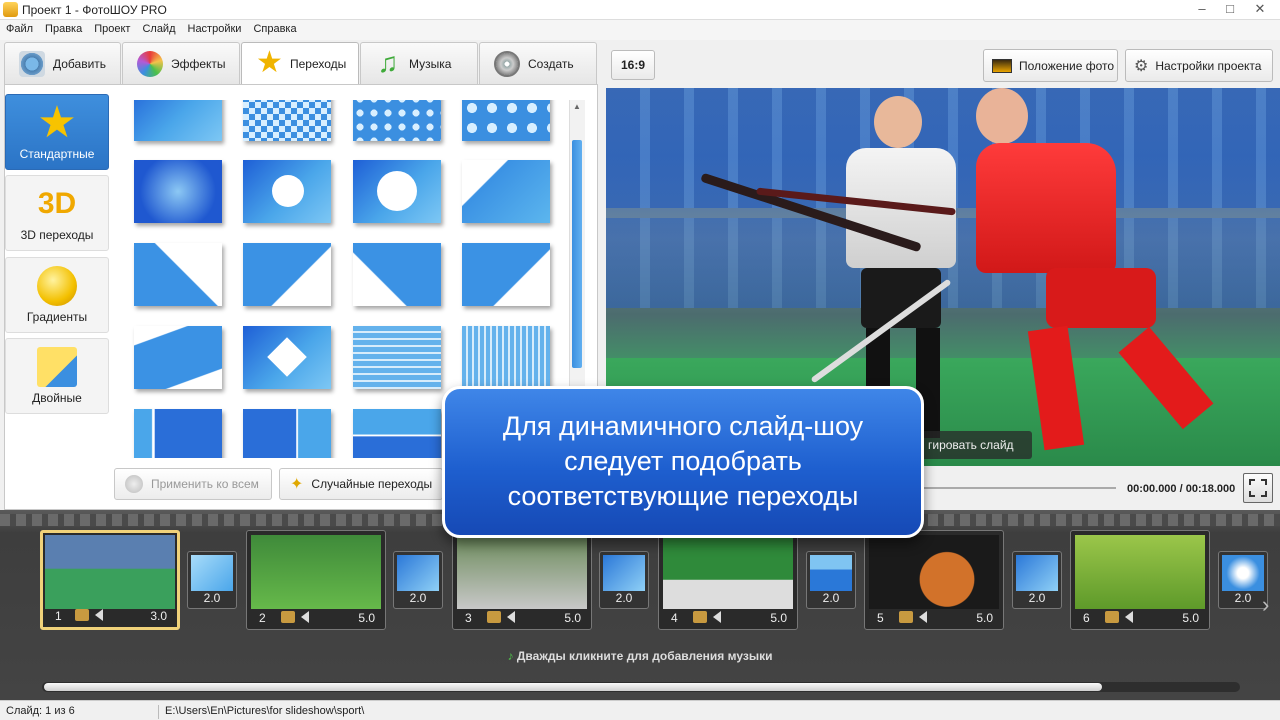  I want to click on slide-number: 5, so click(880, 618).